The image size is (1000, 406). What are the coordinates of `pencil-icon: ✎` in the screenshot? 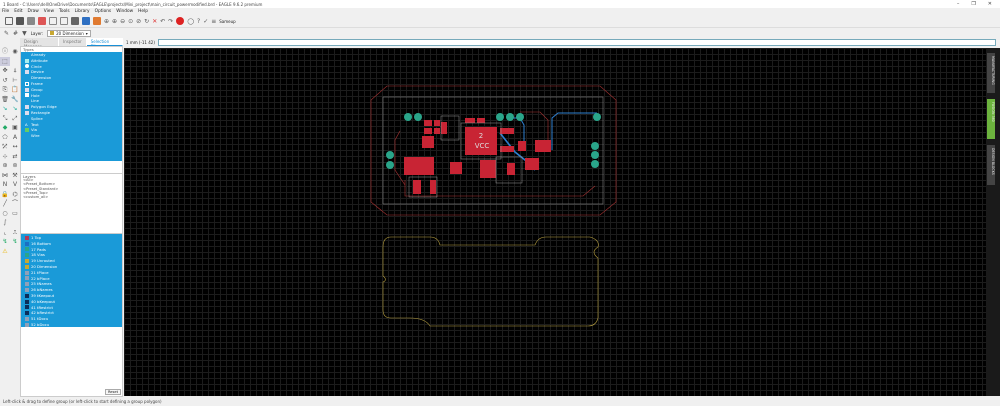 It's located at (6, 33).